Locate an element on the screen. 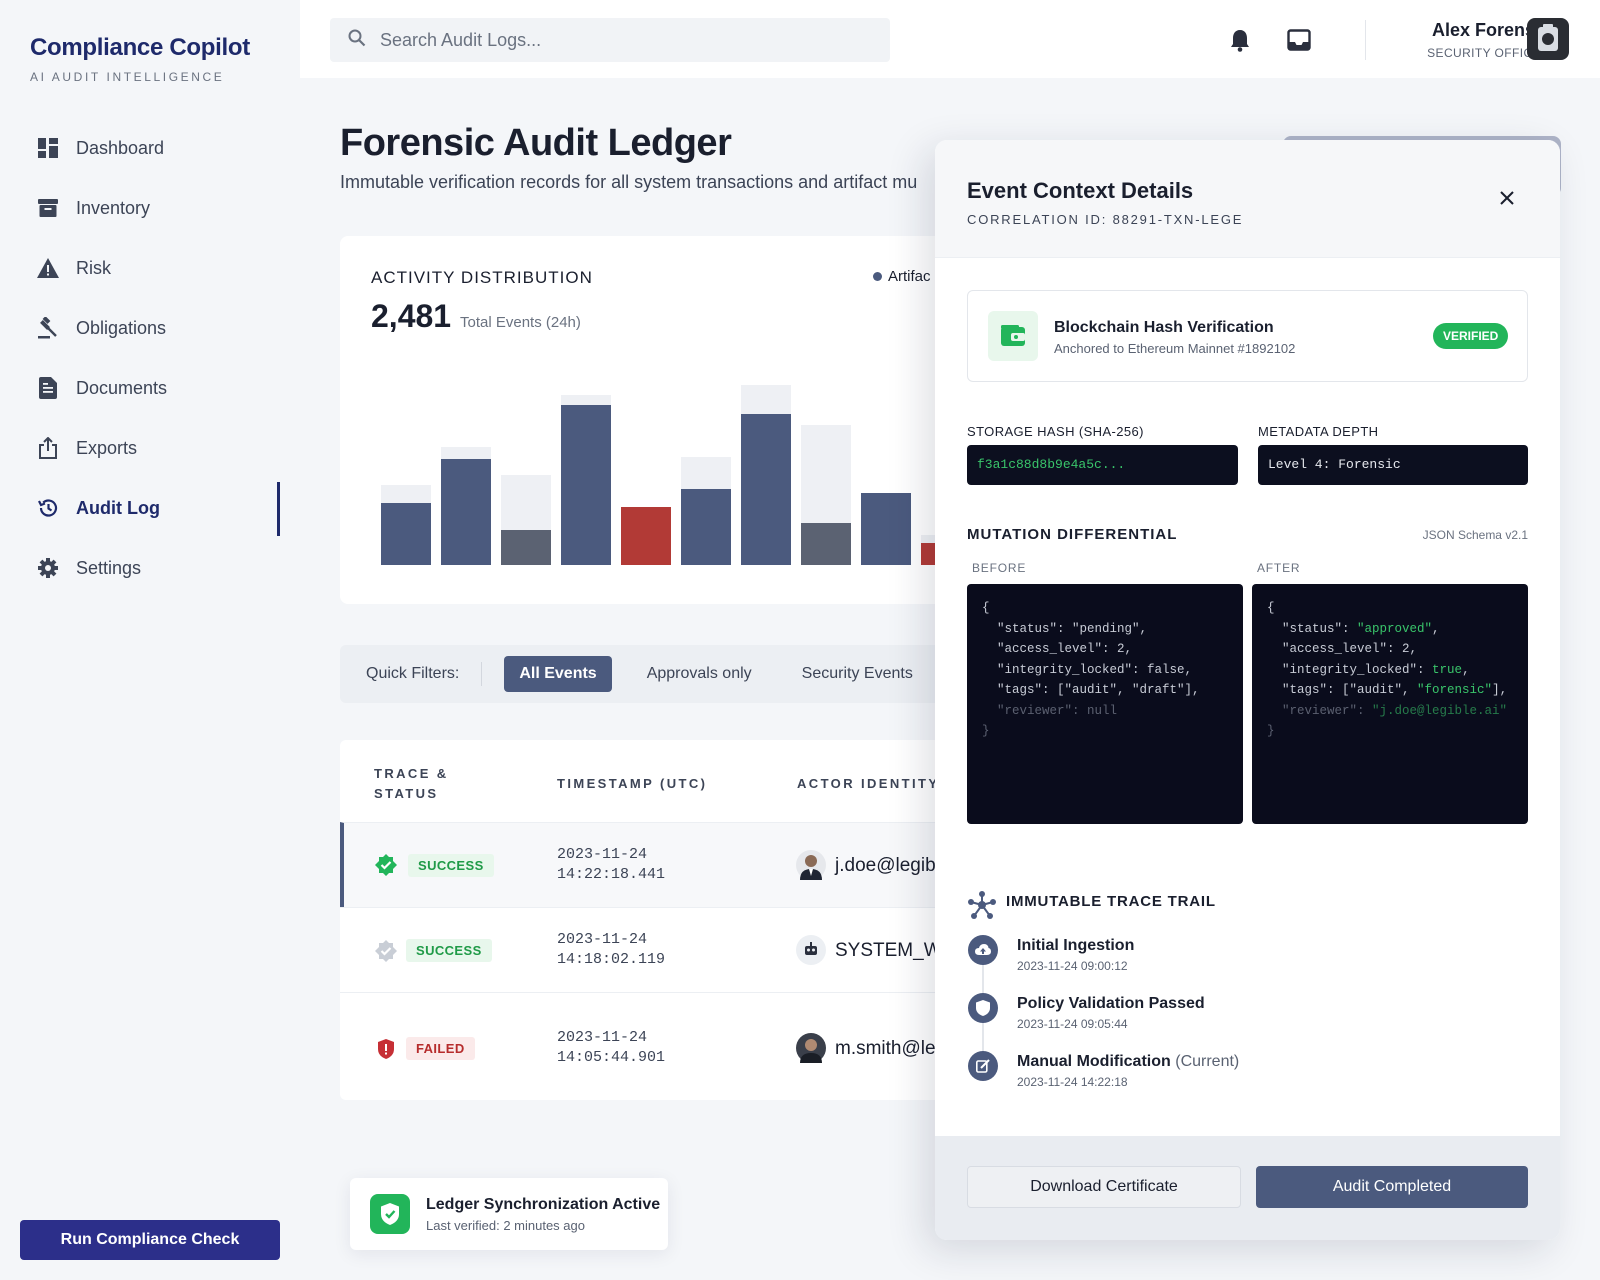 The height and width of the screenshot is (1280, 1600). trail-current-tag: (Current) is located at coordinates (1207, 1061).